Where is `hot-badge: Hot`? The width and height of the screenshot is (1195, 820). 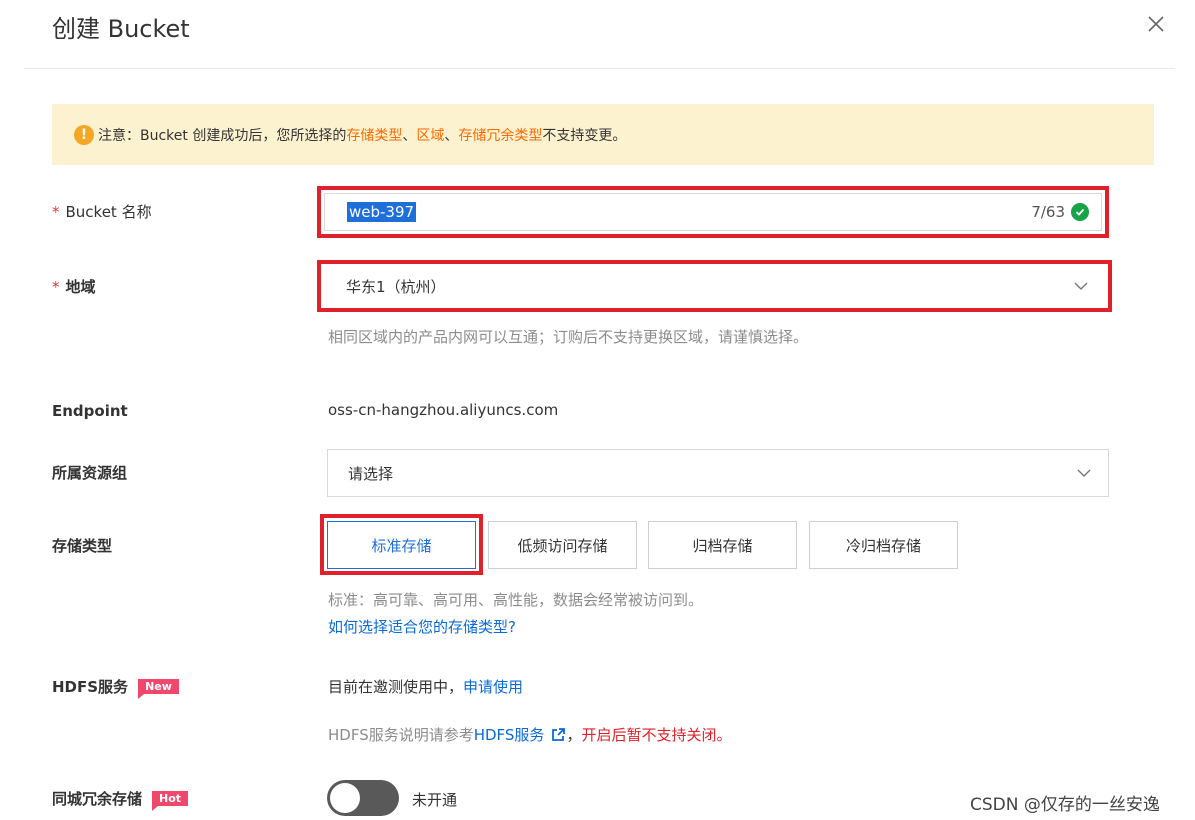 hot-badge: Hot is located at coordinates (170, 801).